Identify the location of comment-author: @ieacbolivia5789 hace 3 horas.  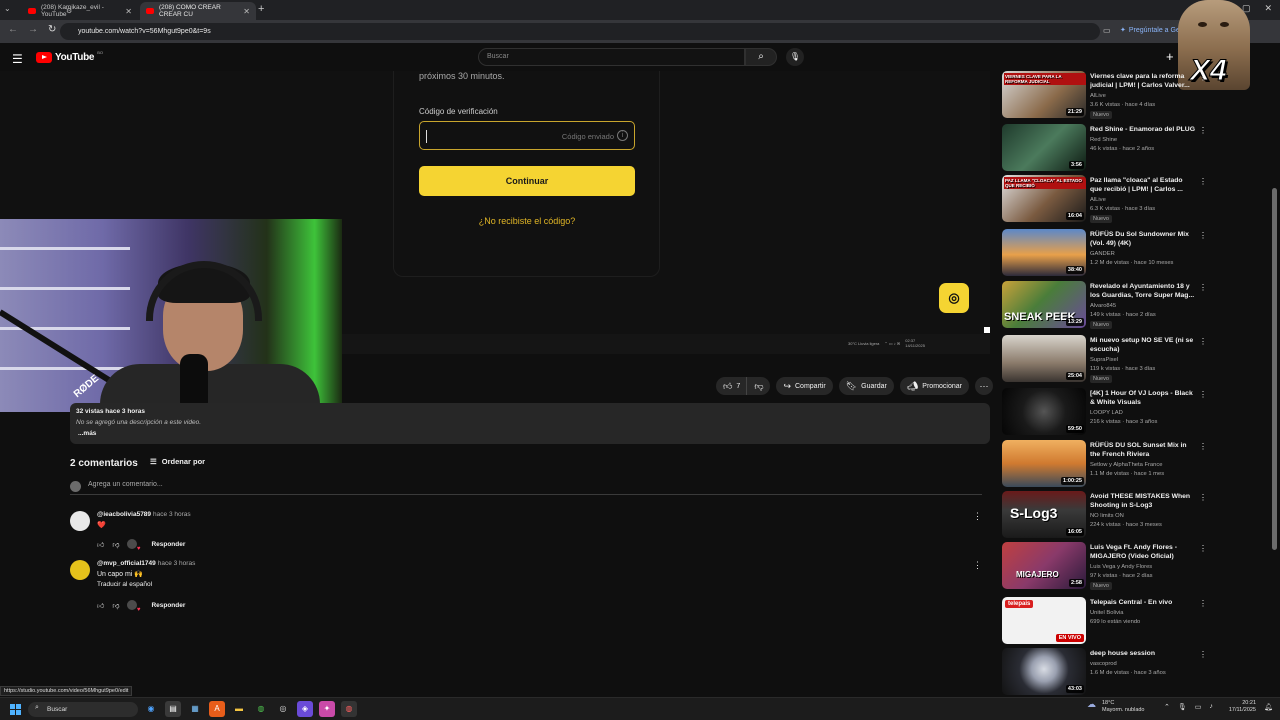
(144, 514).